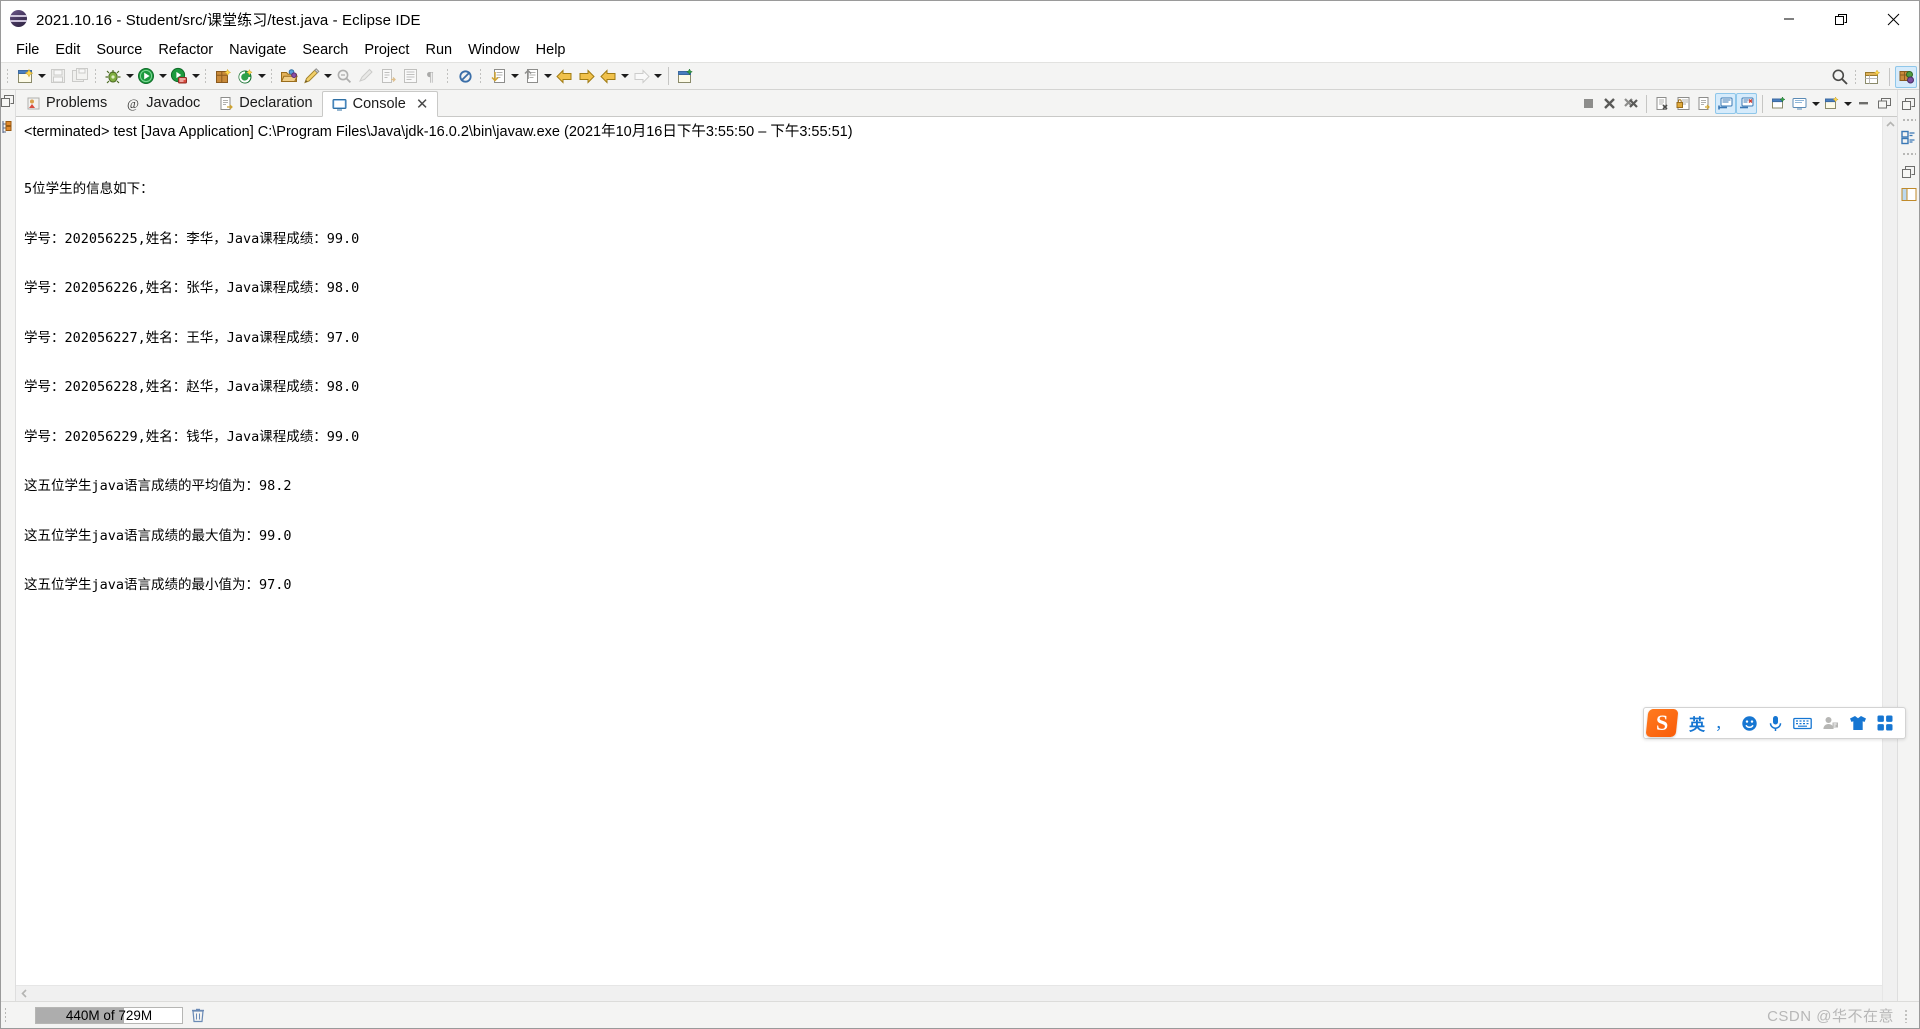  I want to click on toolbox-icon, so click(1885, 723).